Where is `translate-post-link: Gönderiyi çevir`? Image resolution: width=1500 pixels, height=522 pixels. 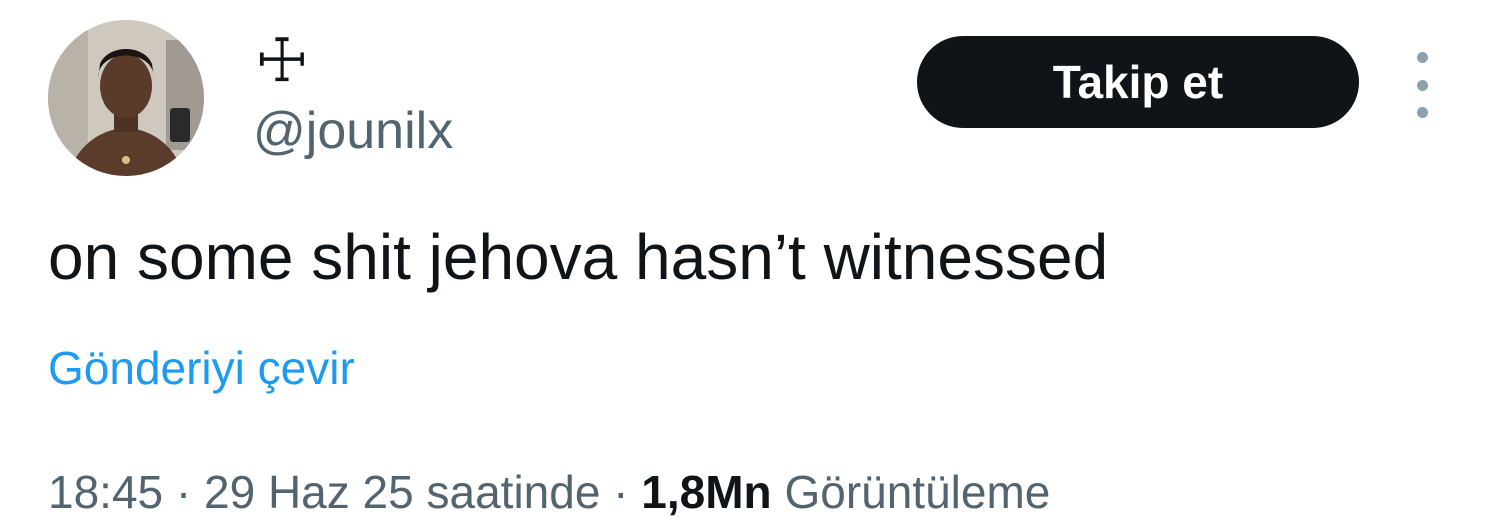
translate-post-link: Gönderiyi çevir is located at coordinates (201, 368).